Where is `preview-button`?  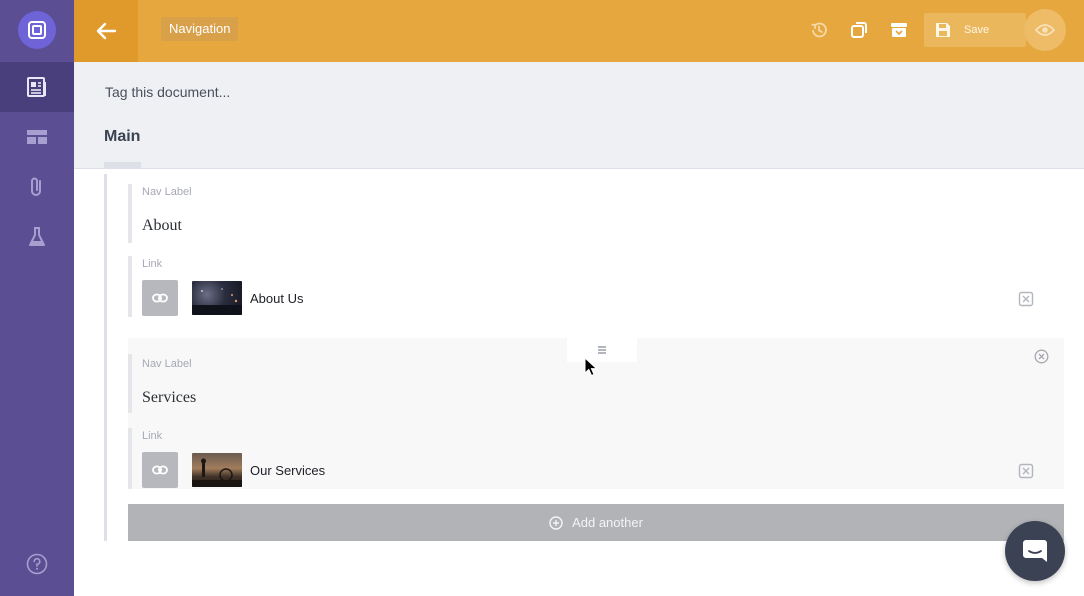 preview-button is located at coordinates (1045, 30).